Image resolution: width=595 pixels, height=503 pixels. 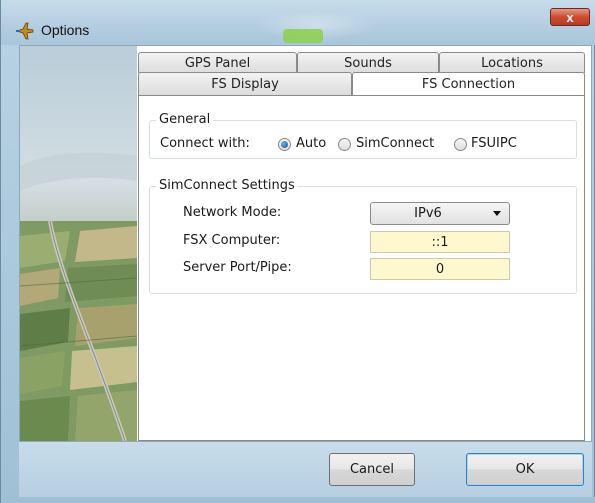 I want to click on radio-auto-label: Auto, so click(x=311, y=143).